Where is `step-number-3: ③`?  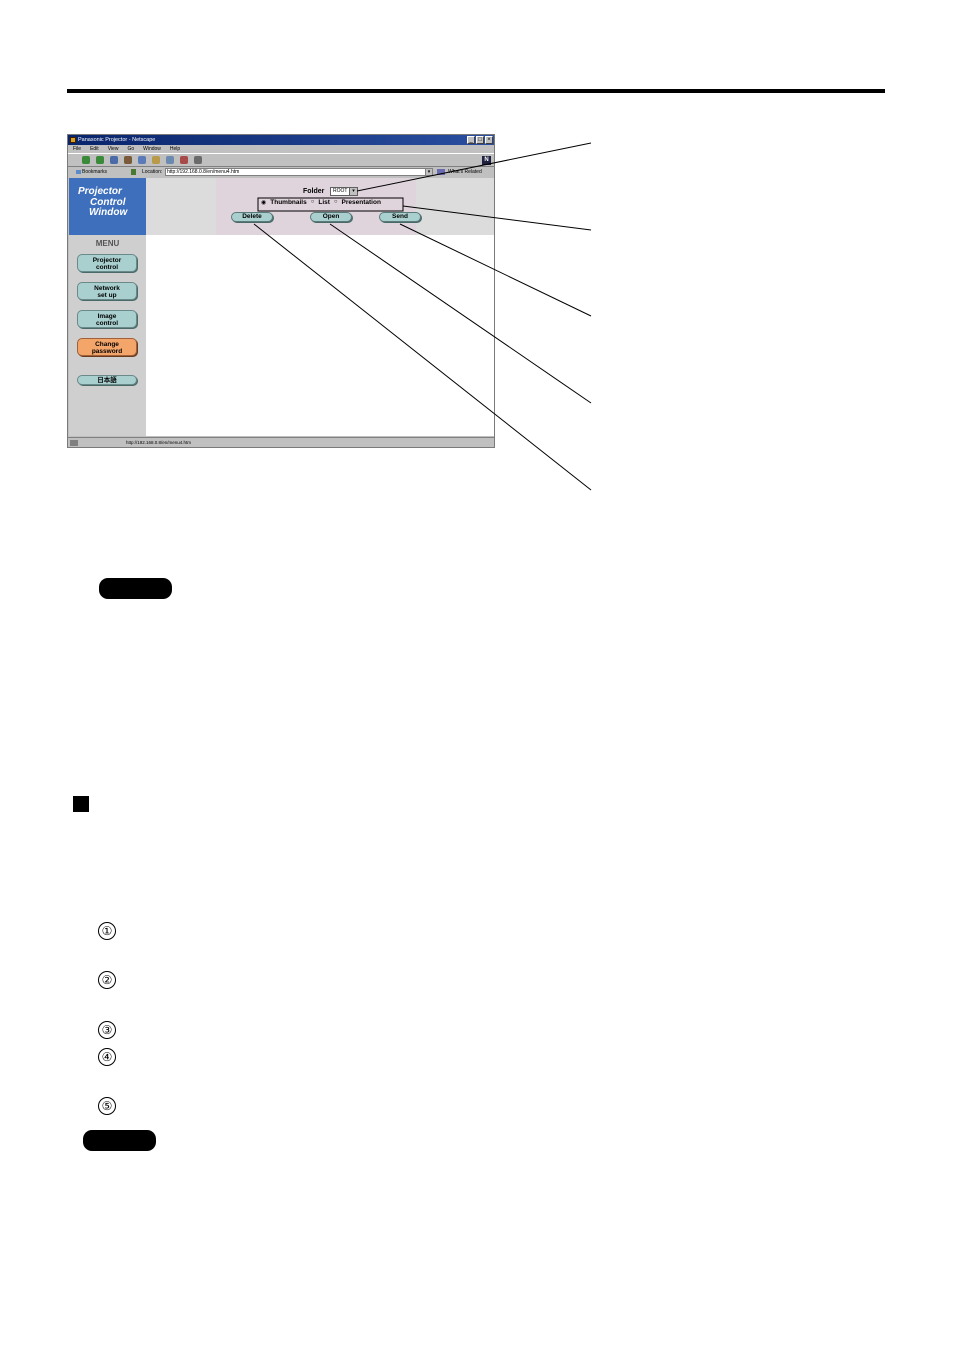 step-number-3: ③ is located at coordinates (107, 1030).